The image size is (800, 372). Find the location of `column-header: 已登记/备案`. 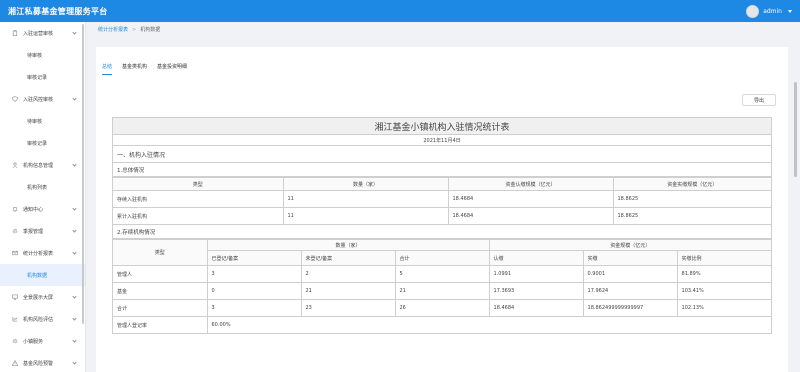

column-header: 已登记/备案 is located at coordinates (254, 258).